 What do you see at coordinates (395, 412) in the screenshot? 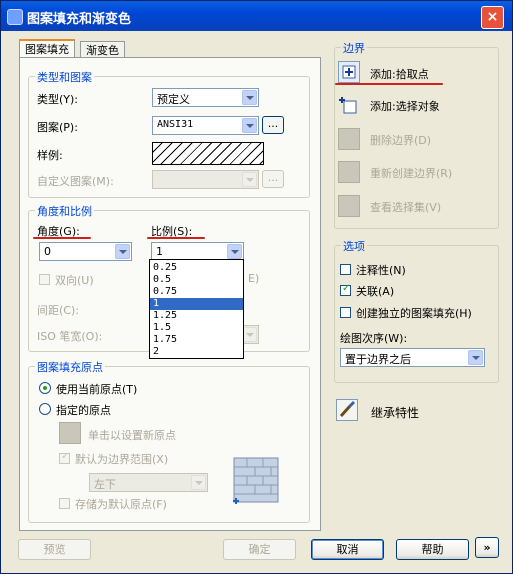
I see `inherit-properties-label: 继承特性` at bounding box center [395, 412].